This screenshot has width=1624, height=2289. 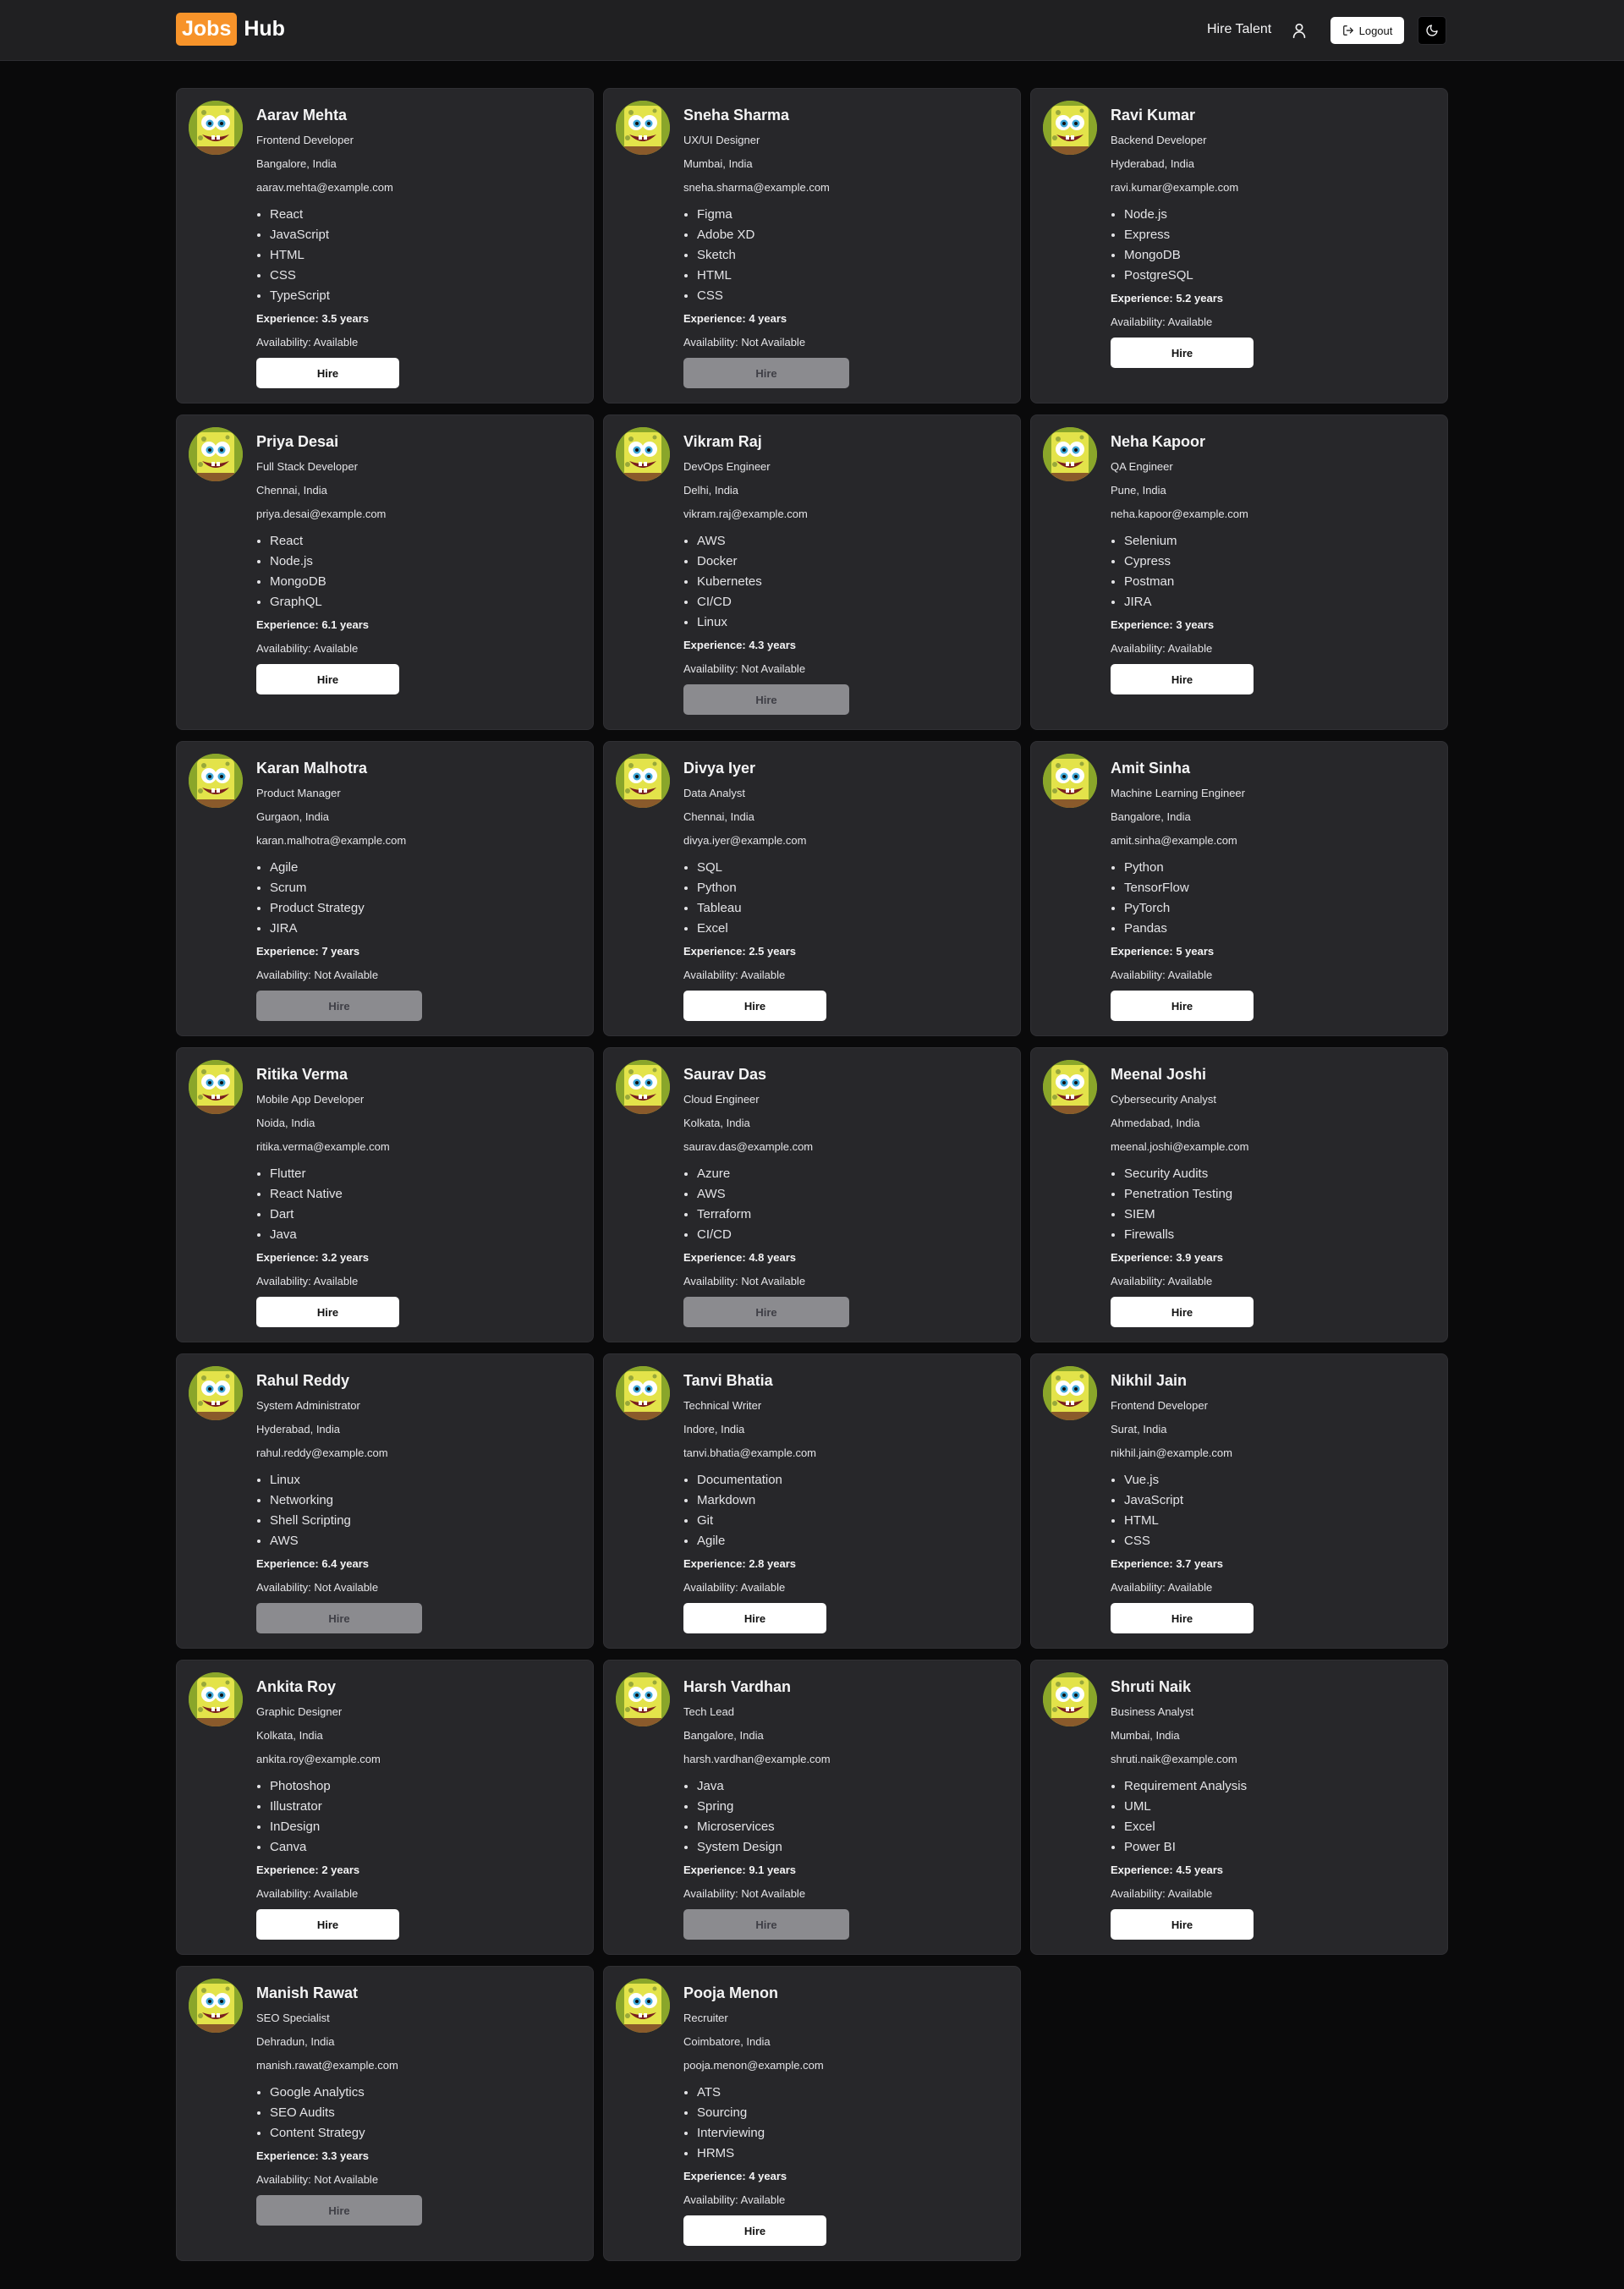 I want to click on skill-item: HTML, so click(x=852, y=276).